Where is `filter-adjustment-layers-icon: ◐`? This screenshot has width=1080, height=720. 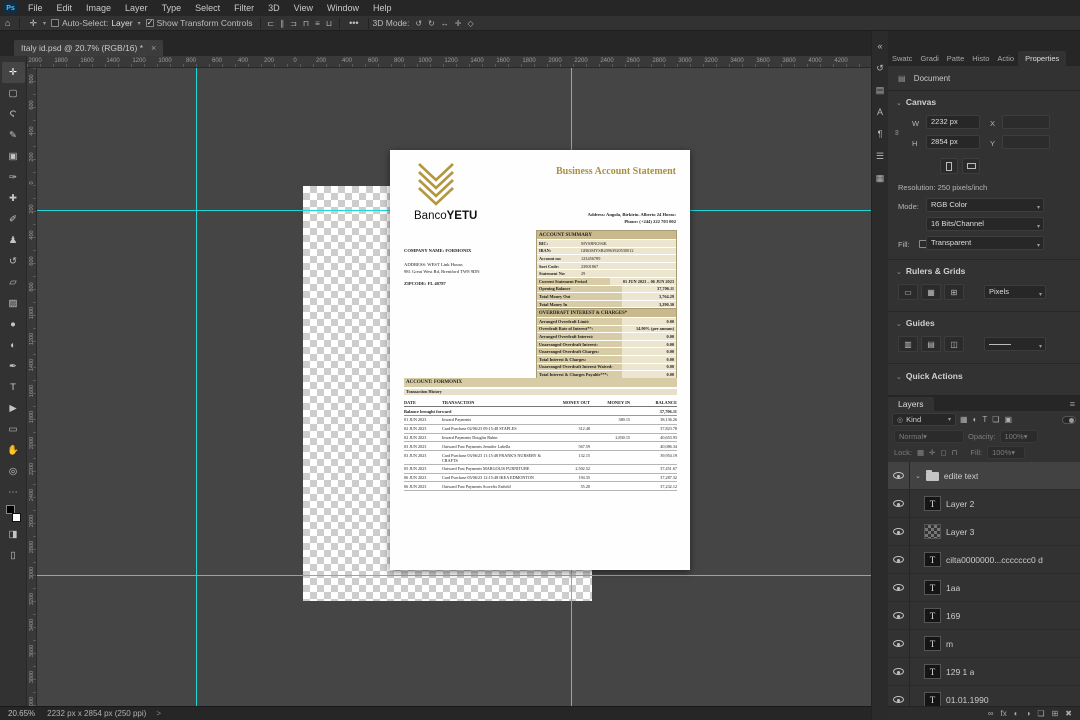 filter-adjustment-layers-icon: ◐ is located at coordinates (975, 419).